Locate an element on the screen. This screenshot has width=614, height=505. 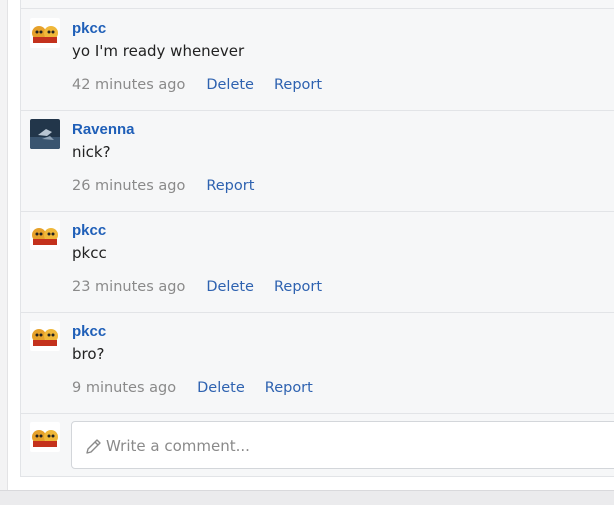
comment-text: bro? is located at coordinates (88, 354).